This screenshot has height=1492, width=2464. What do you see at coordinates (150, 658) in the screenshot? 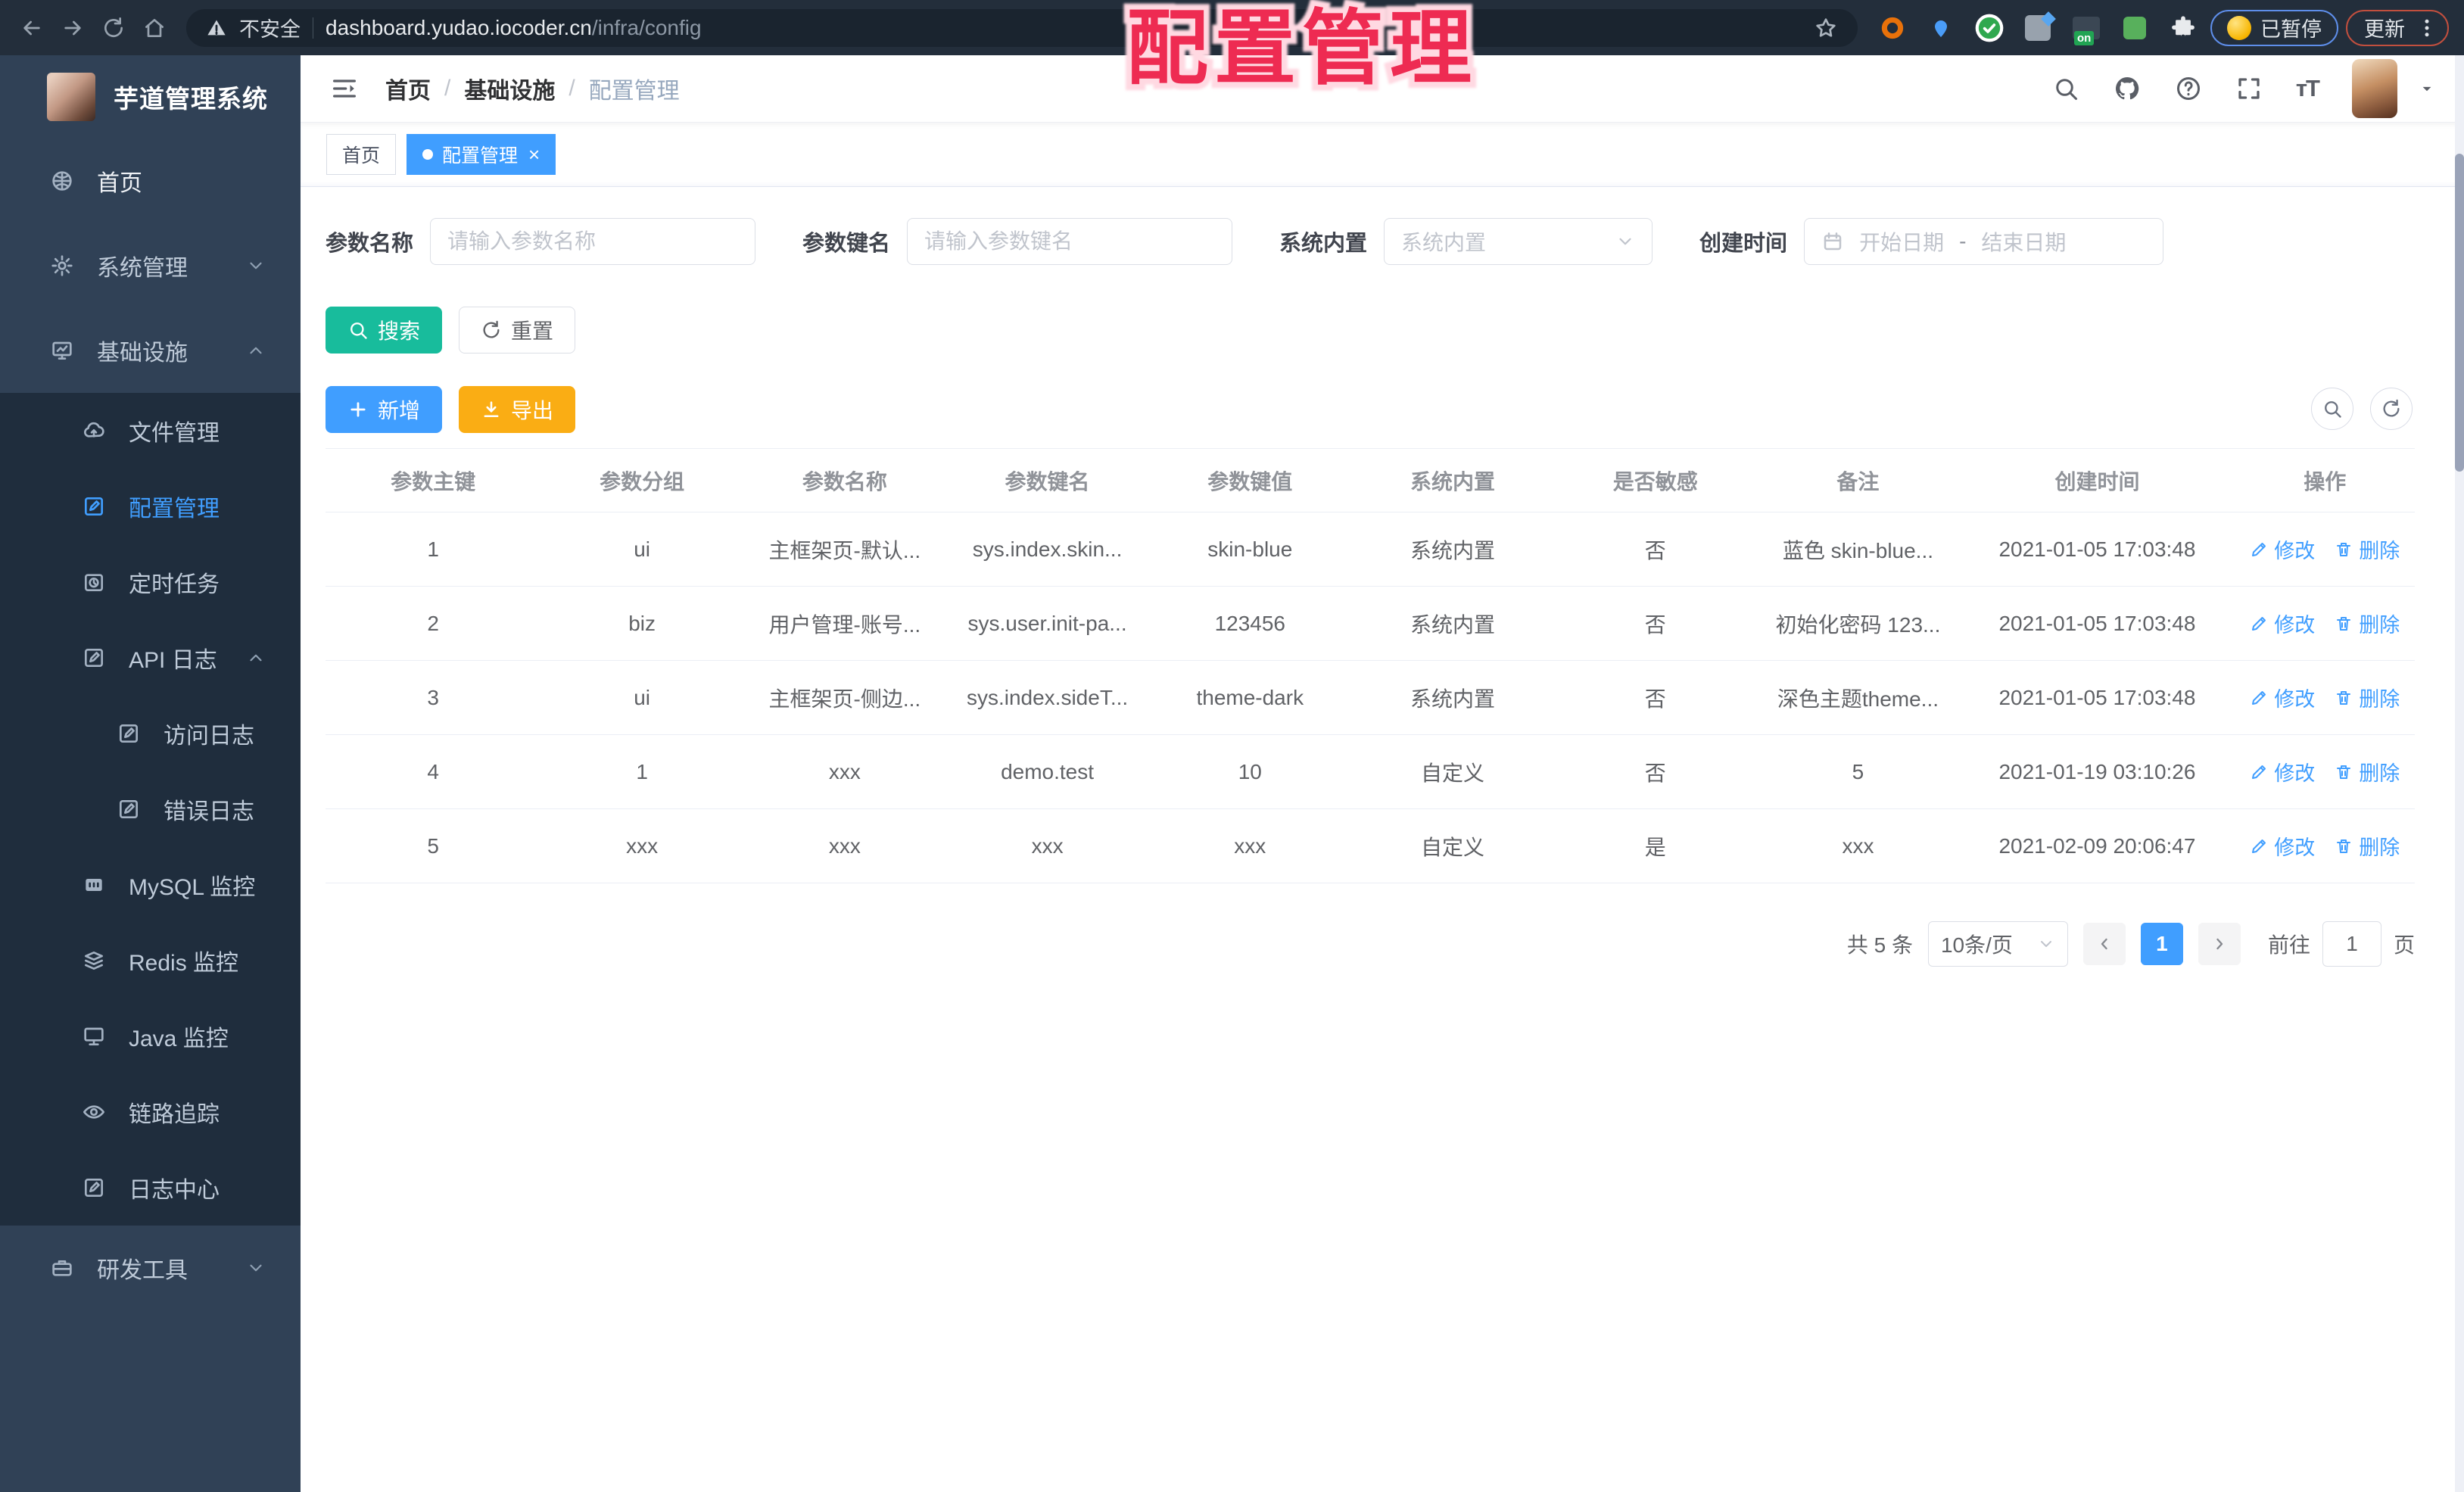
I see `sidebar-item-api-log: API 日志` at bounding box center [150, 658].